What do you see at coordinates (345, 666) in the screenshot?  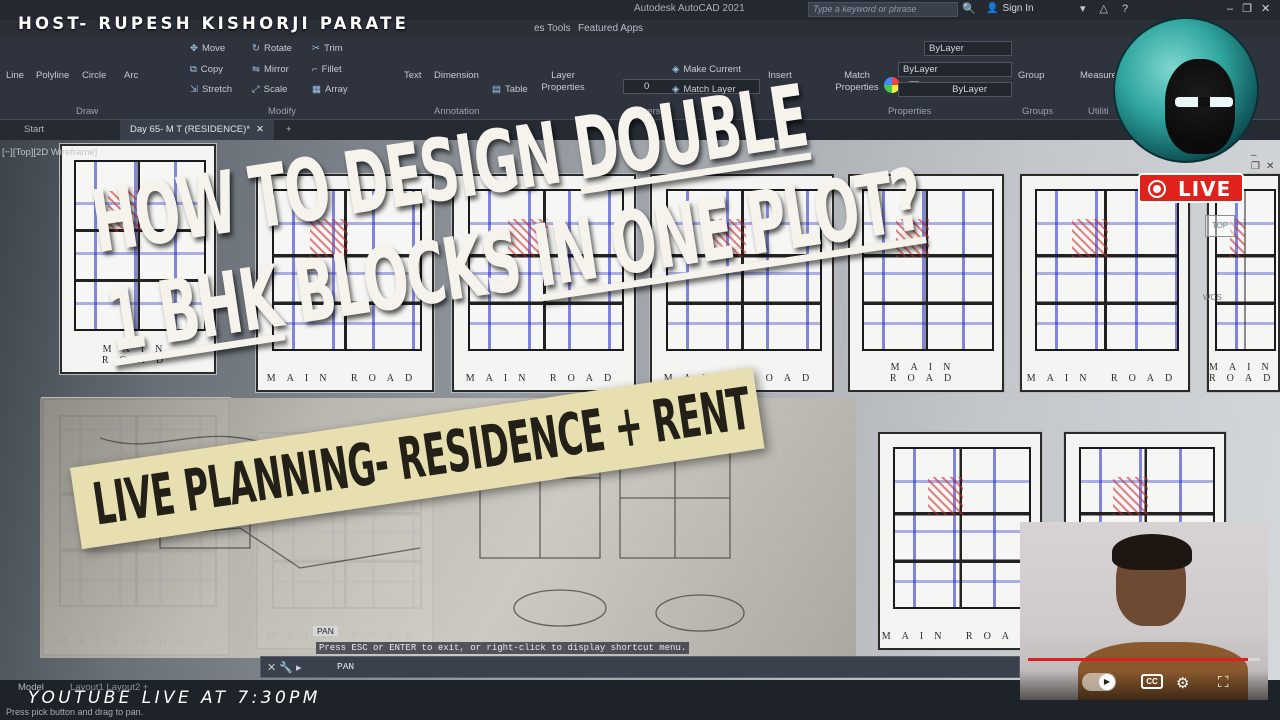 I see `command-input: PAN` at bounding box center [345, 666].